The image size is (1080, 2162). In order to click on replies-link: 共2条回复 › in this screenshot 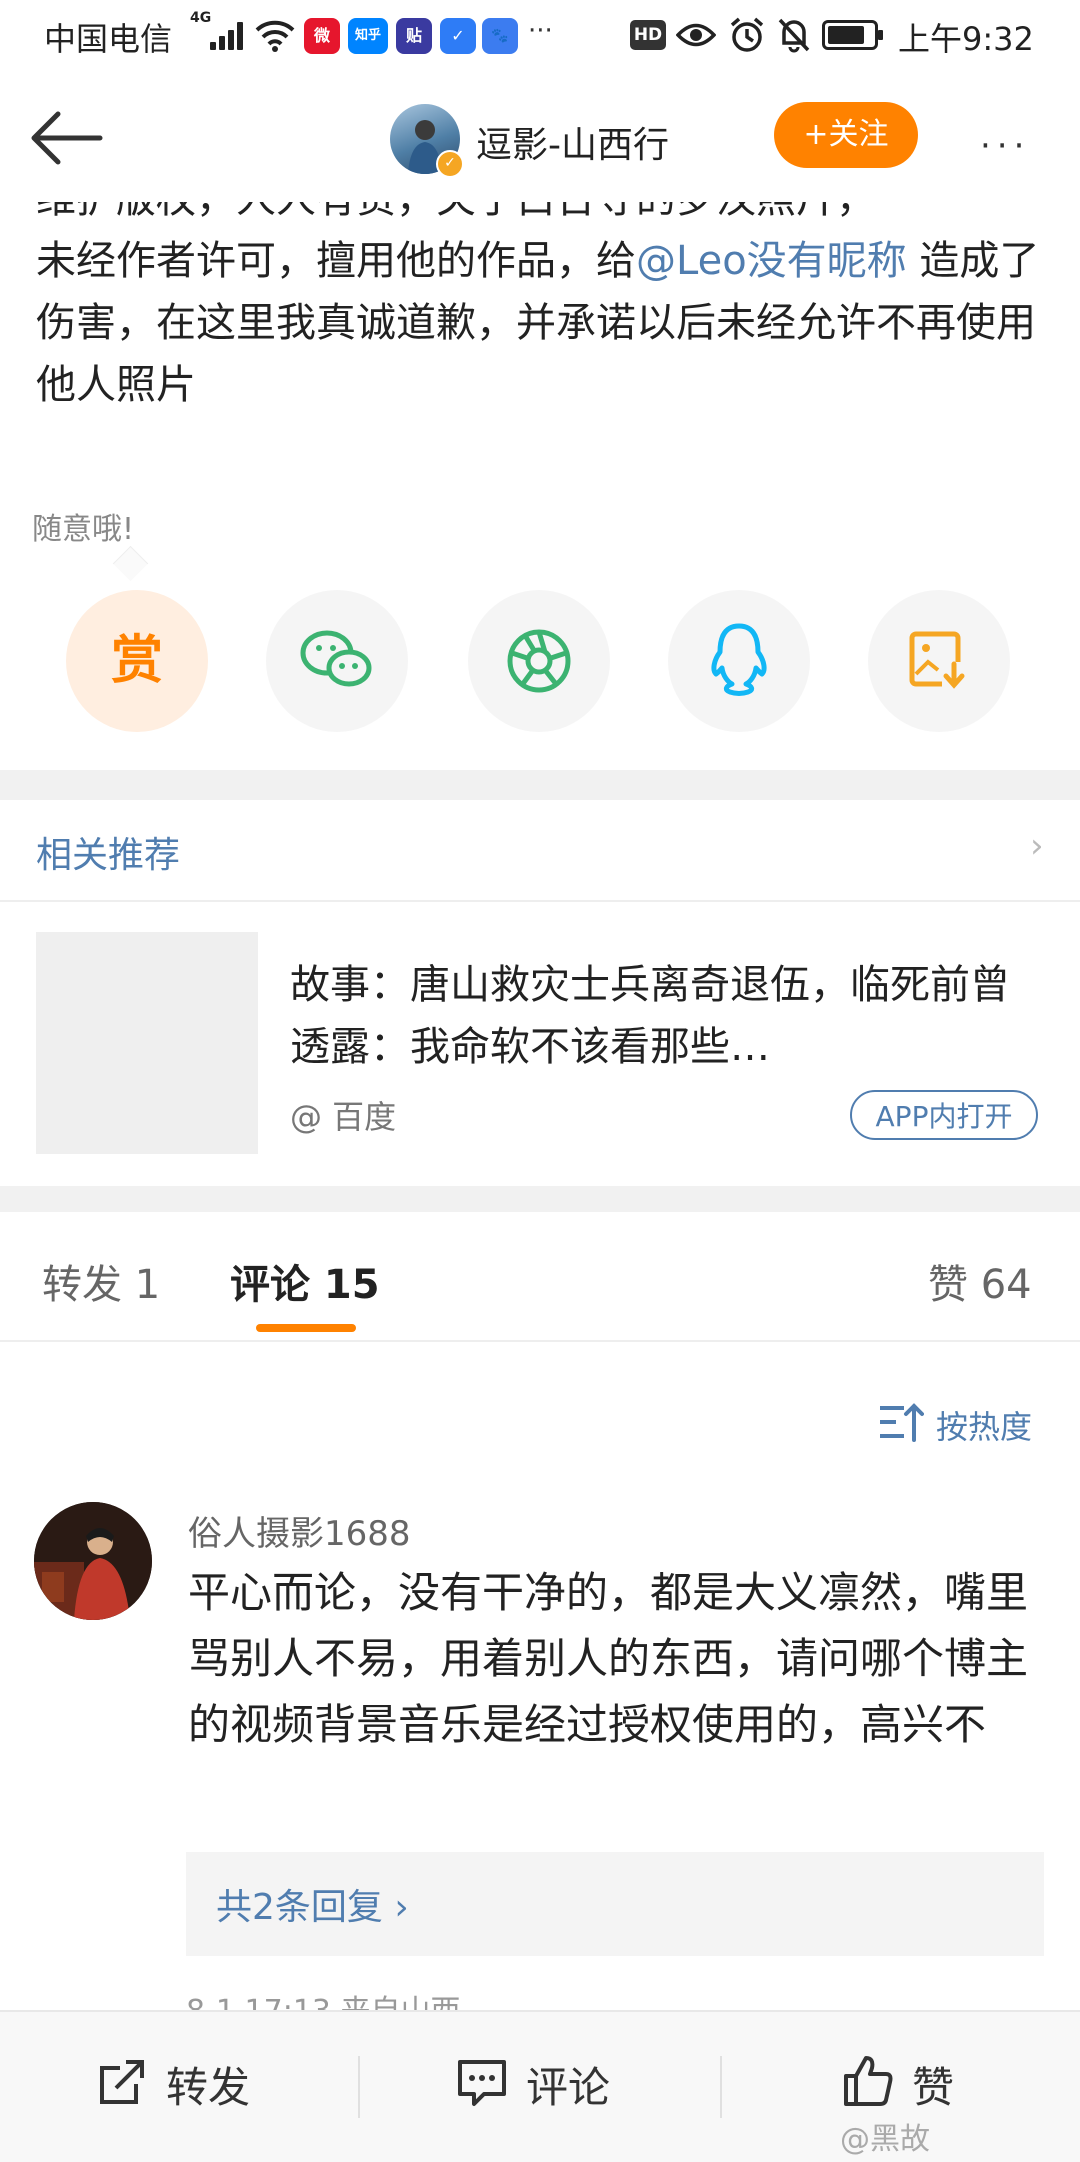, I will do `click(312, 1904)`.